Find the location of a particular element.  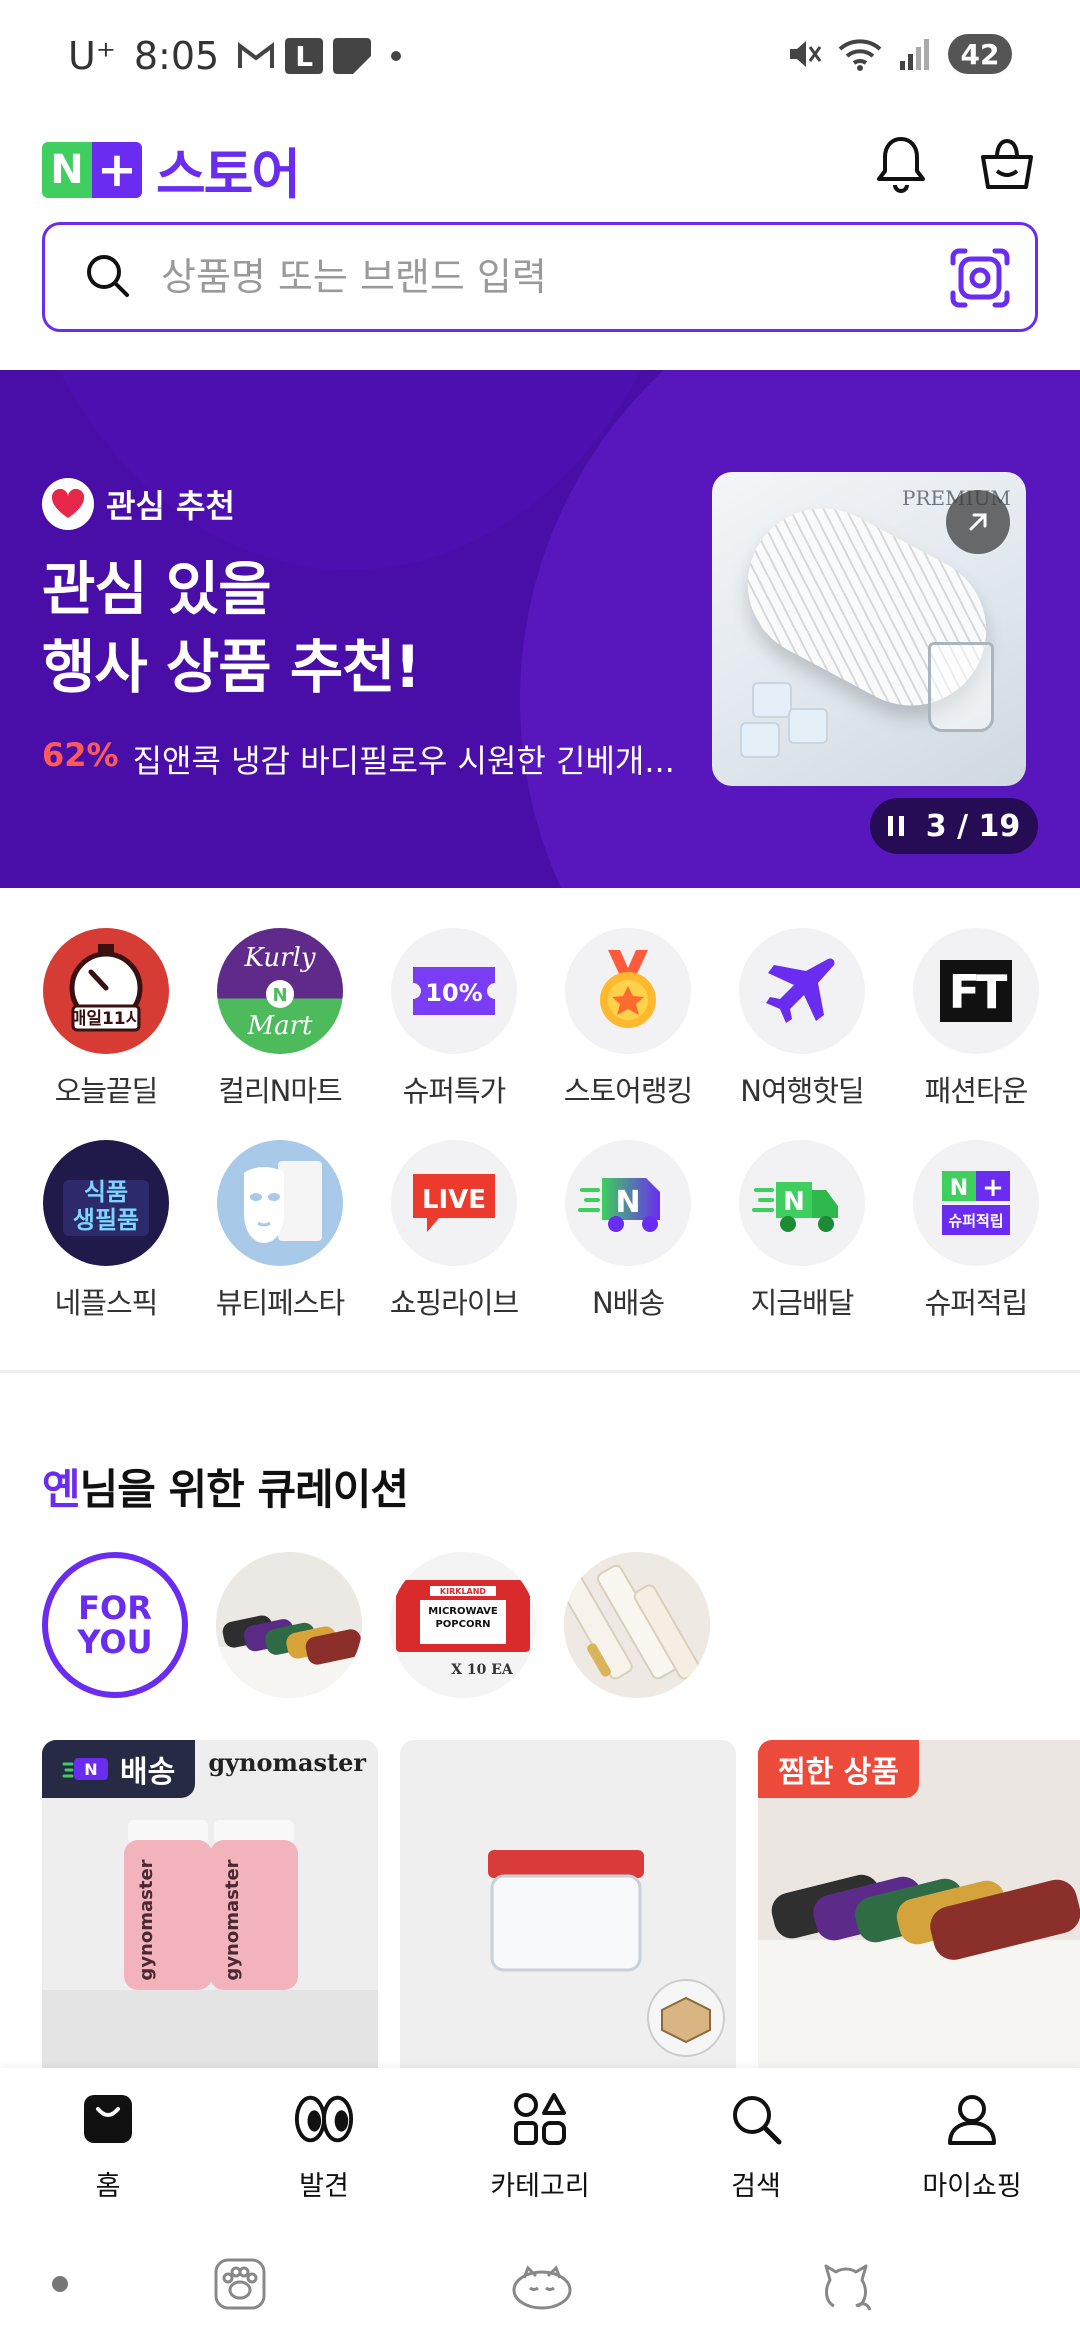

shortcut-n-travel: N여행핫딜 is located at coordinates (802, 1019).